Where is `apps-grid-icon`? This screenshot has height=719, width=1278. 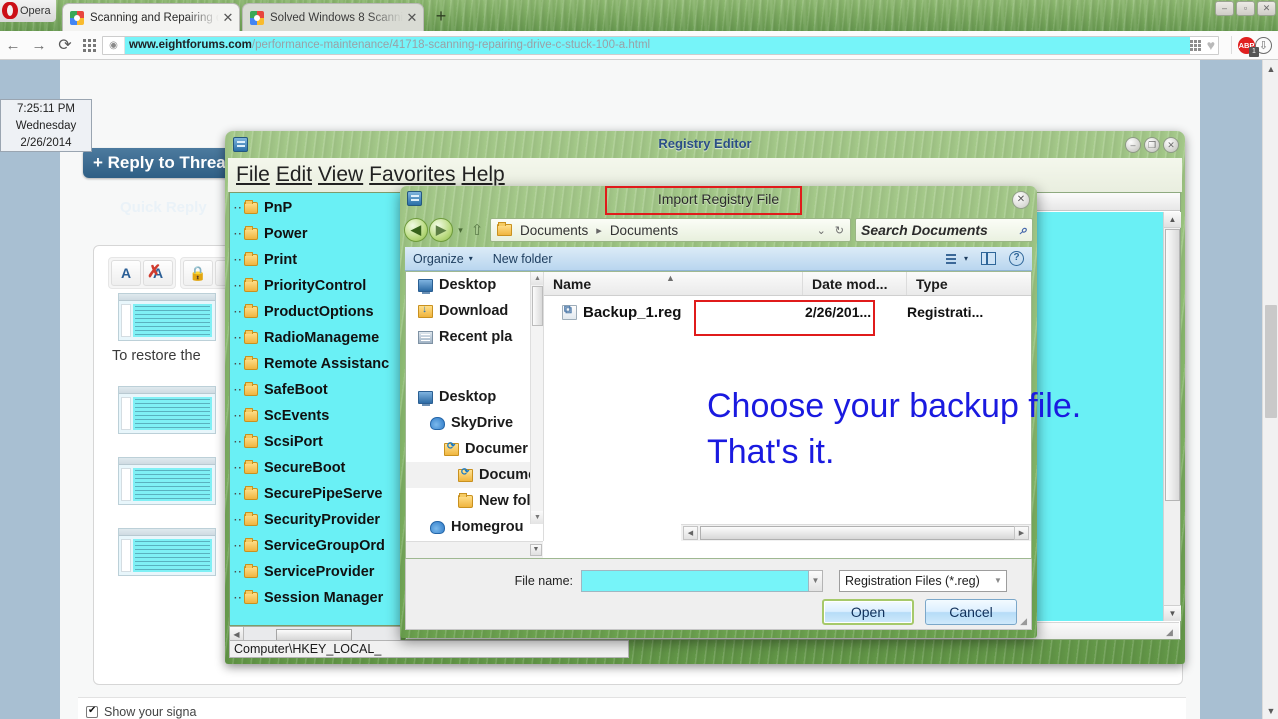
apps-grid-icon is located at coordinates (89, 45).